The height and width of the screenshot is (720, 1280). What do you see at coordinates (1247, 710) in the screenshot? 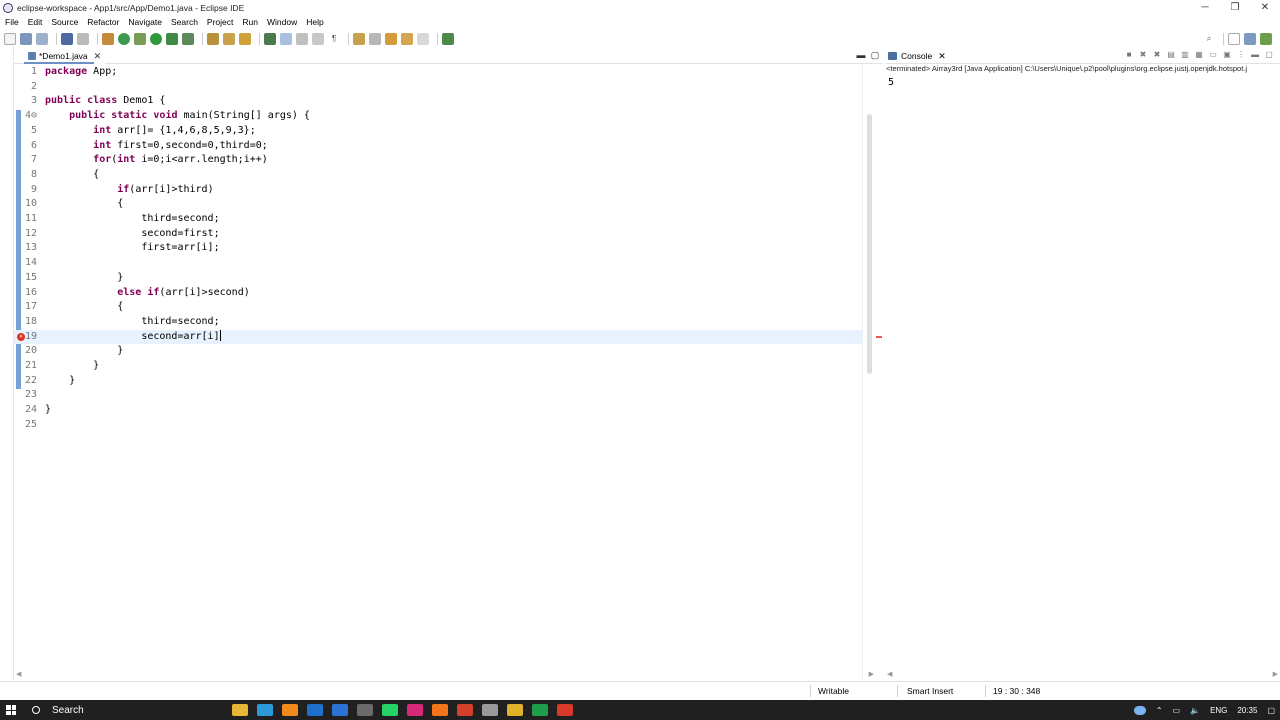
I see `clock: 20:35` at bounding box center [1247, 710].